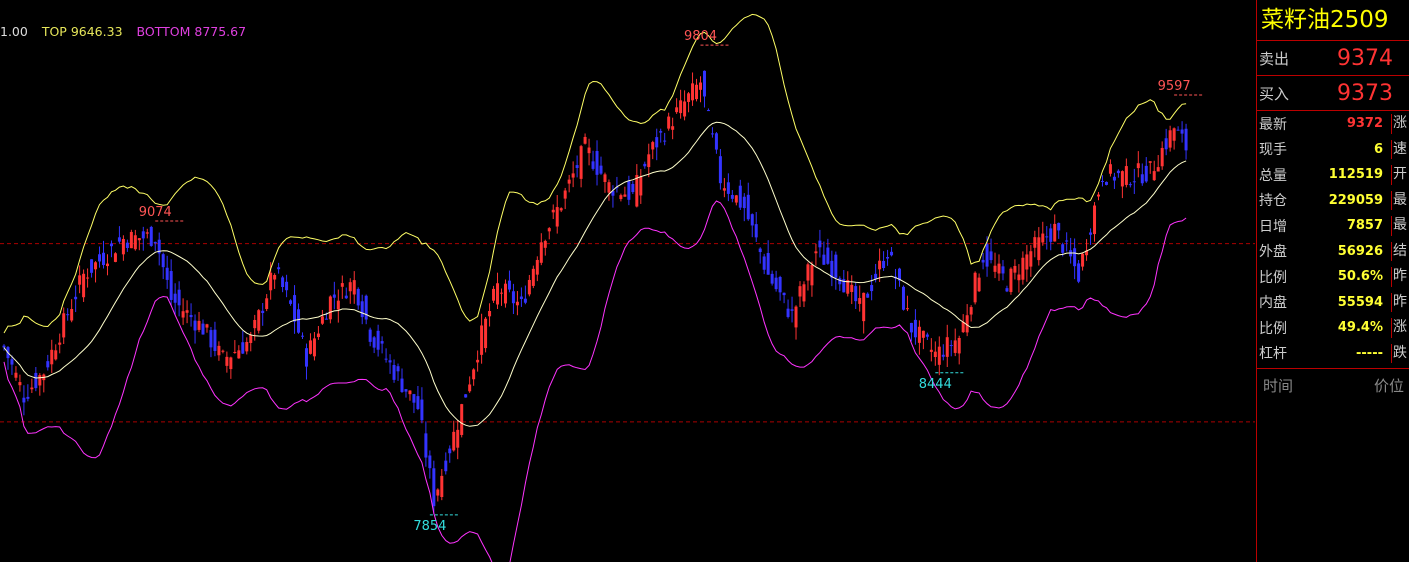  Describe the element at coordinates (1355, 200) in the screenshot. I see `stat-value: 229059` at that location.